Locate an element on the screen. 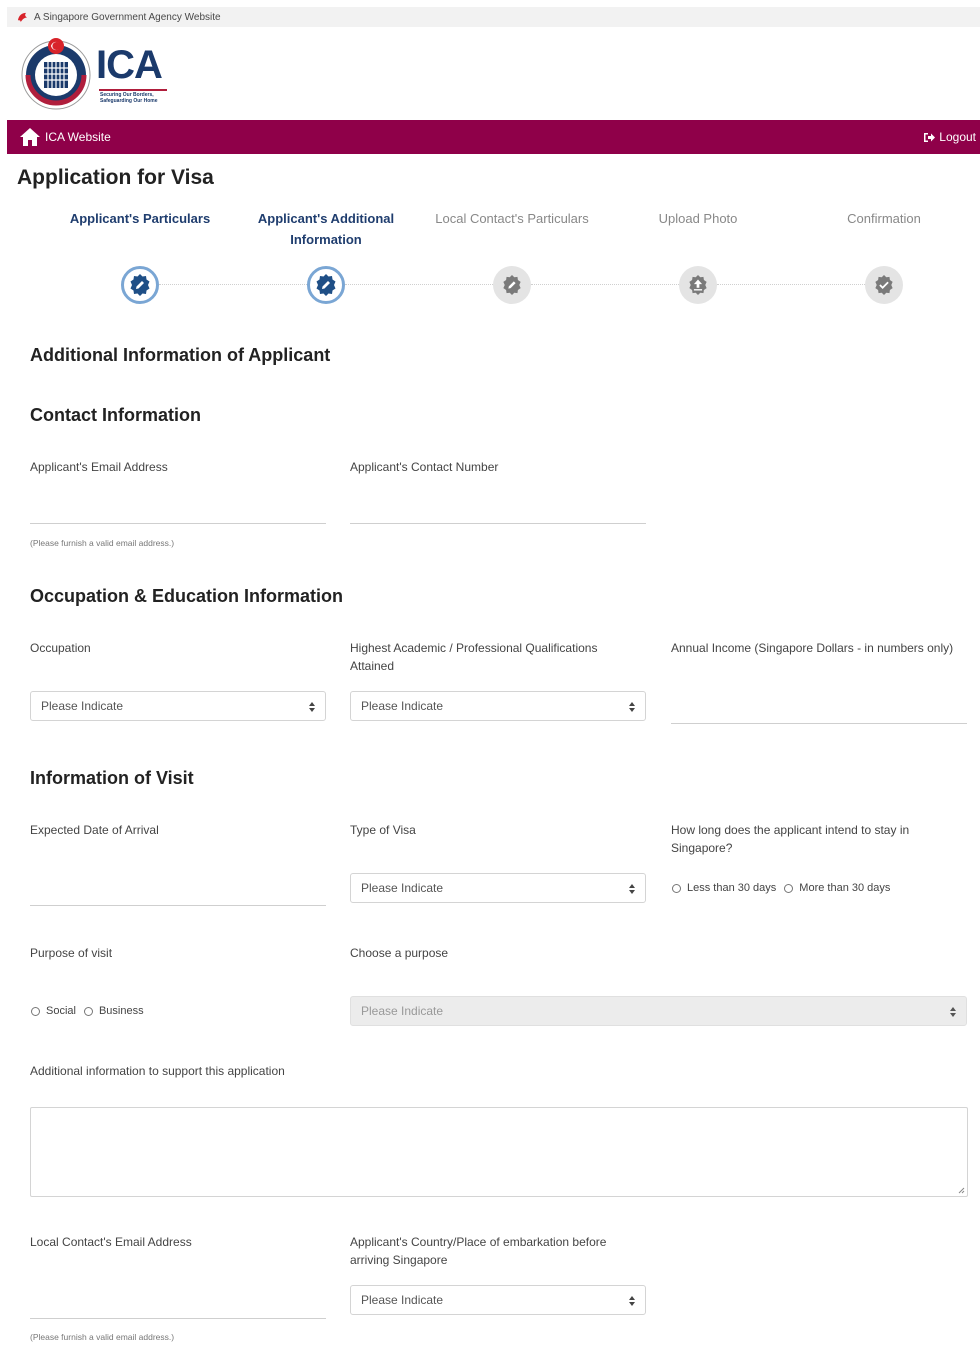 This screenshot has height=1351, width=980. additional-info-textarea is located at coordinates (499, 1152).